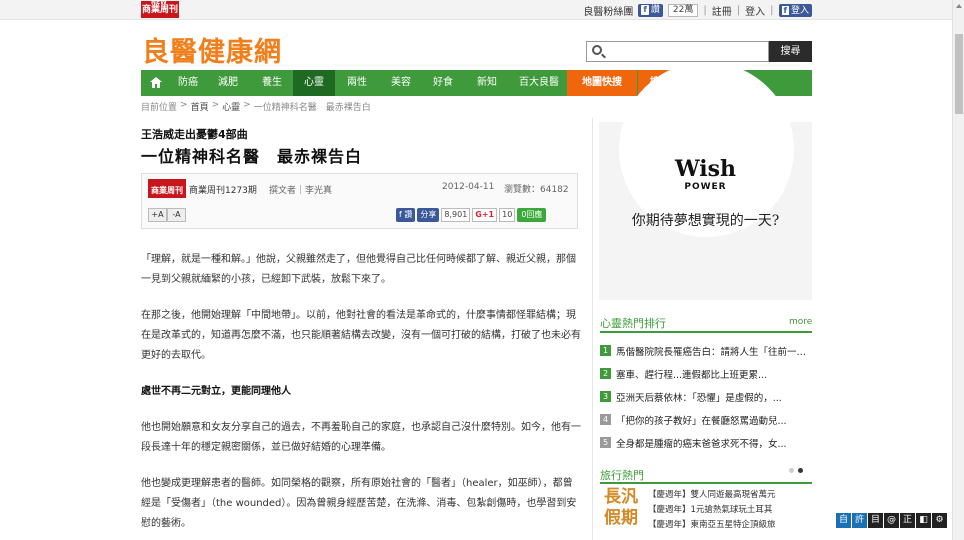 This screenshot has height=540, width=964. Describe the element at coordinates (223, 189) in the screenshot. I see `article-source: 商業周刊1273期` at that location.